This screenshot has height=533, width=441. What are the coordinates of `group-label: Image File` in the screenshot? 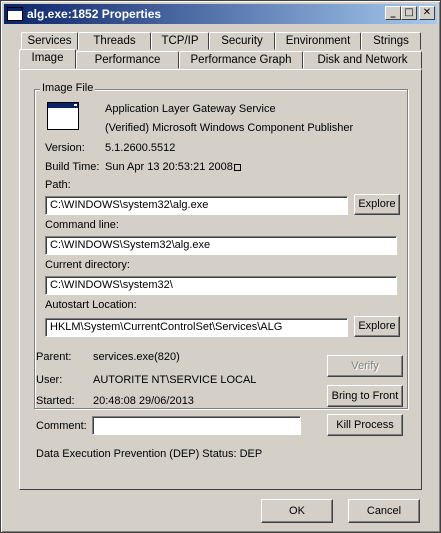 It's located at (68, 88).